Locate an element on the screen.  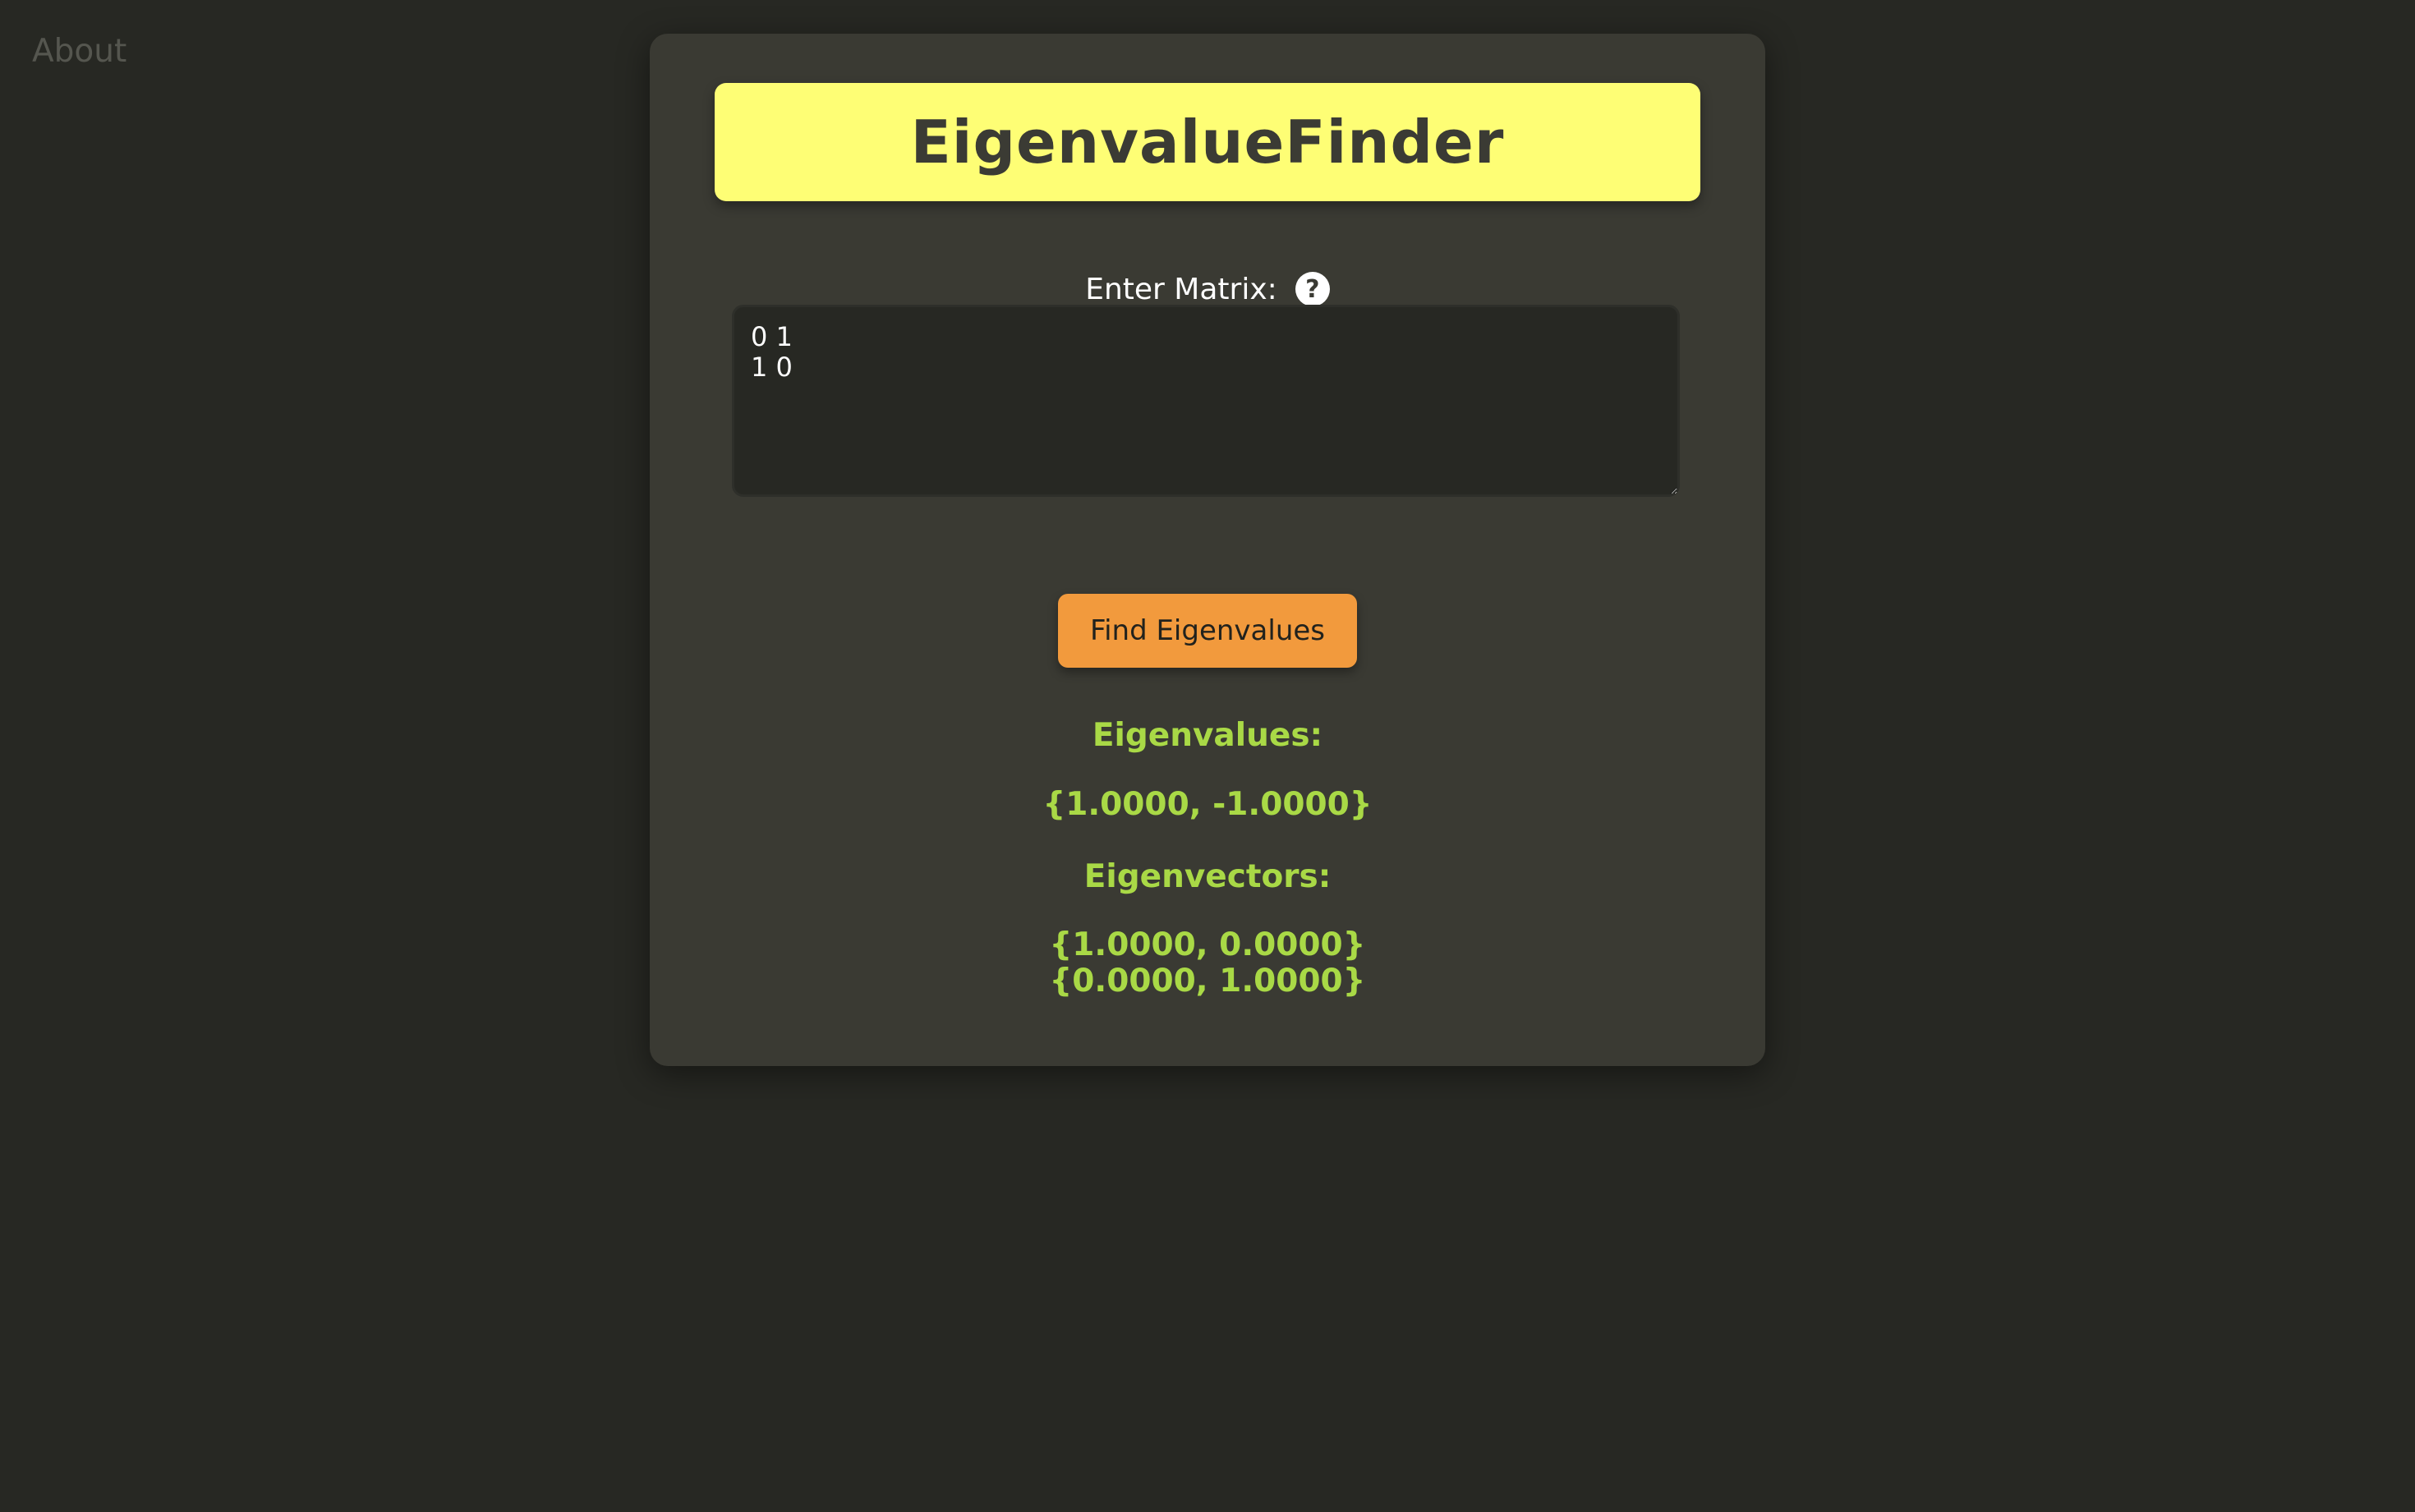
find-eigenvalues-button: Find Eigenvalues is located at coordinates (1207, 631).